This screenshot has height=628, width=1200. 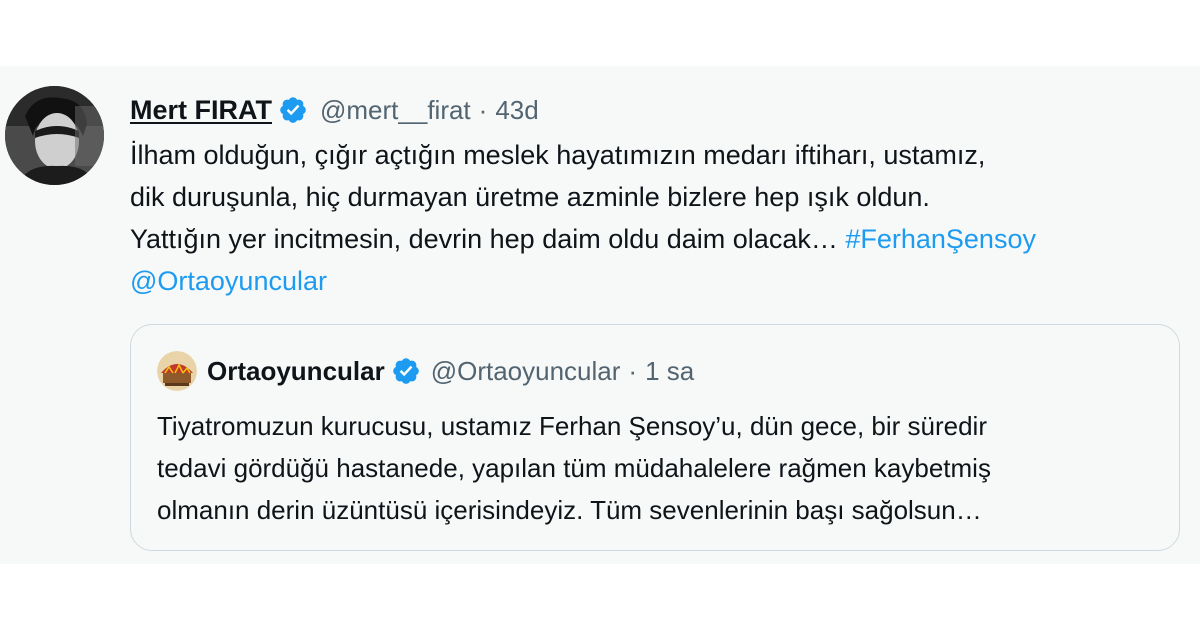 I want to click on author-avatar-image, so click(x=54, y=135).